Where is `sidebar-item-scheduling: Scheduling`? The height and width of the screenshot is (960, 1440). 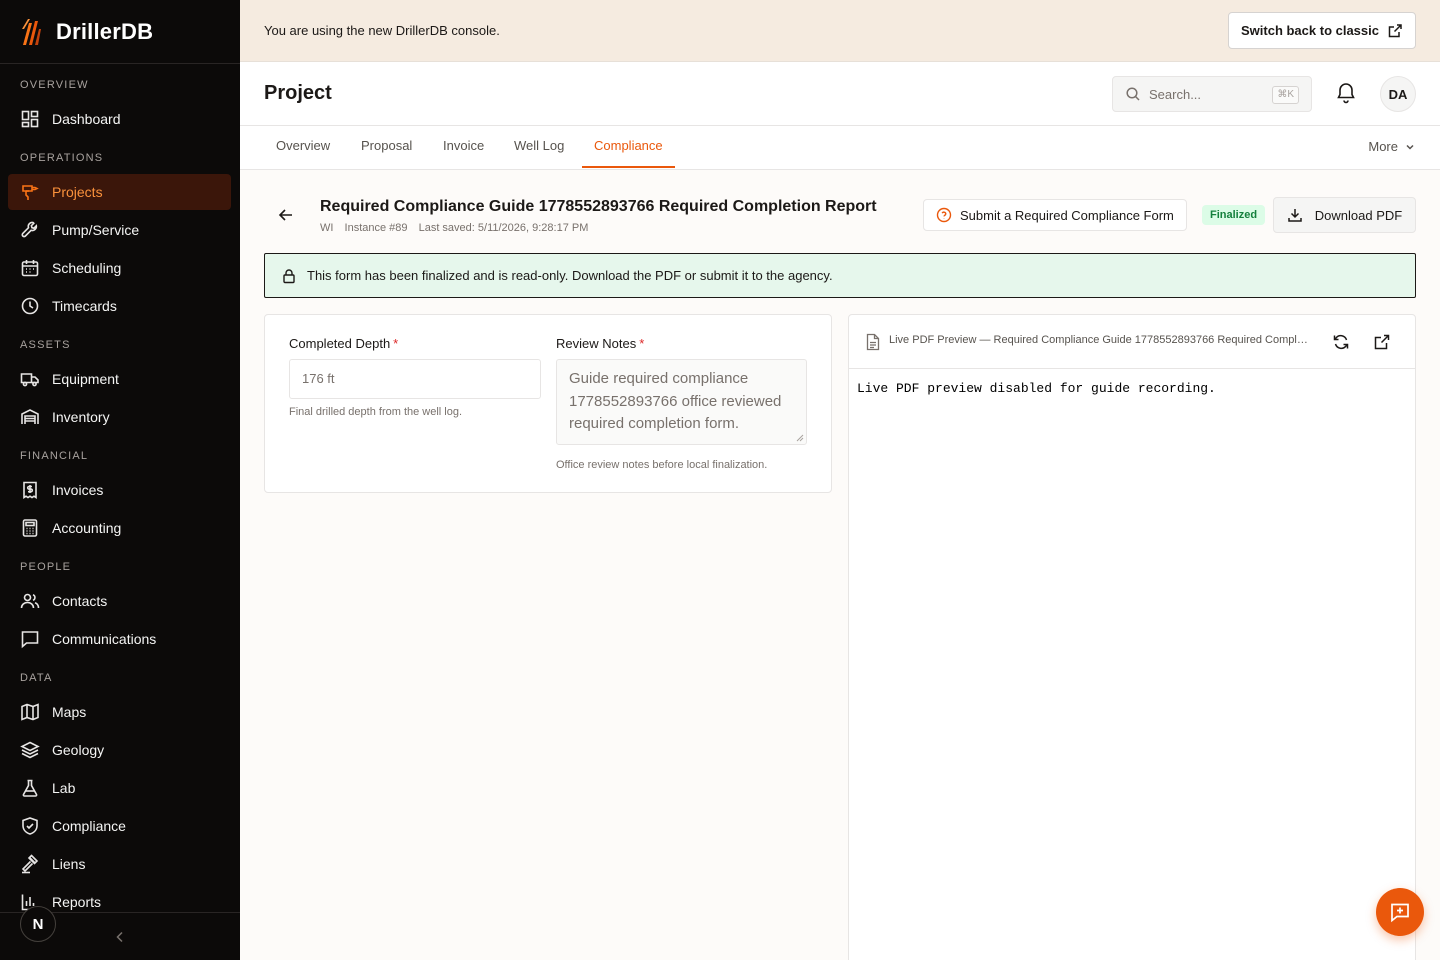 sidebar-item-scheduling: Scheduling is located at coordinates (119, 268).